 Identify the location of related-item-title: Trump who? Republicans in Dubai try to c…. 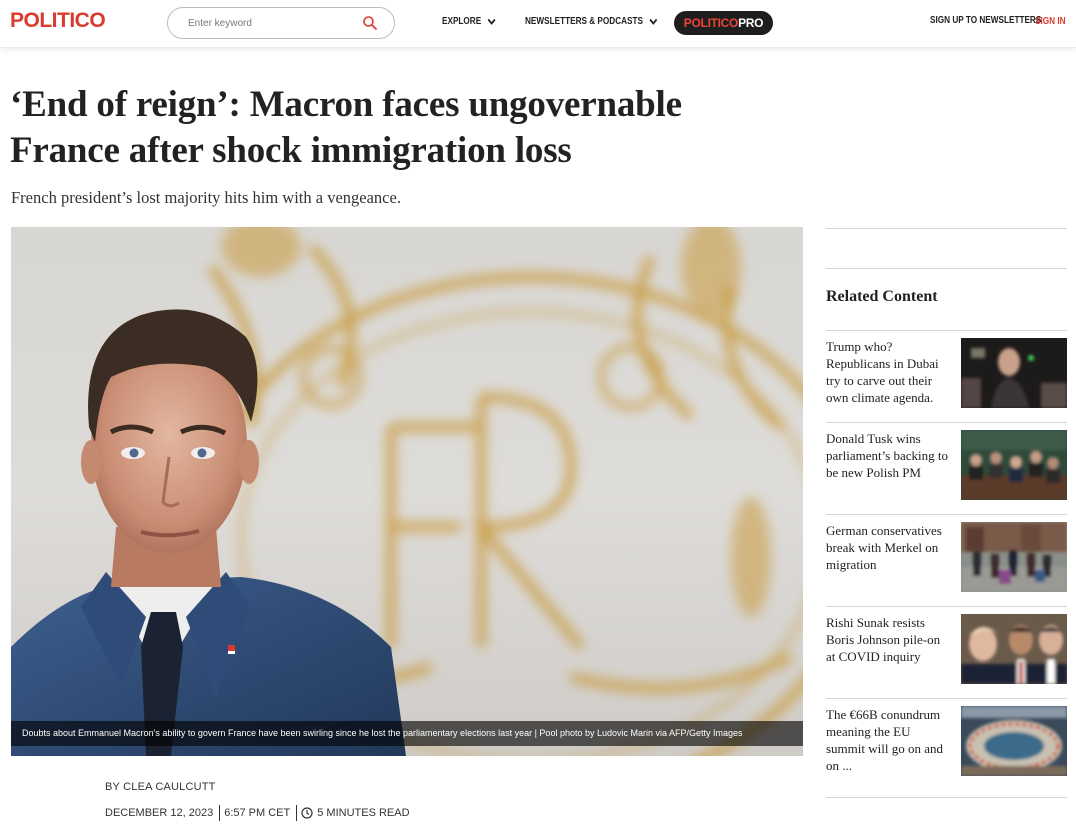
(889, 372).